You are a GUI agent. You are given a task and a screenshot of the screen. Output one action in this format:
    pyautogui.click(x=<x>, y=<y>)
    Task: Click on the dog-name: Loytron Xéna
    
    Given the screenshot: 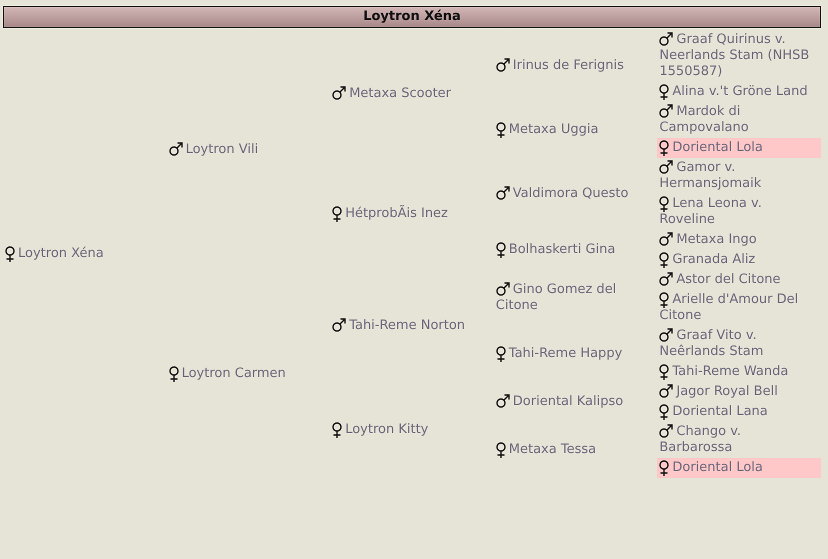 What is the action you would take?
    pyautogui.click(x=82, y=254)
    